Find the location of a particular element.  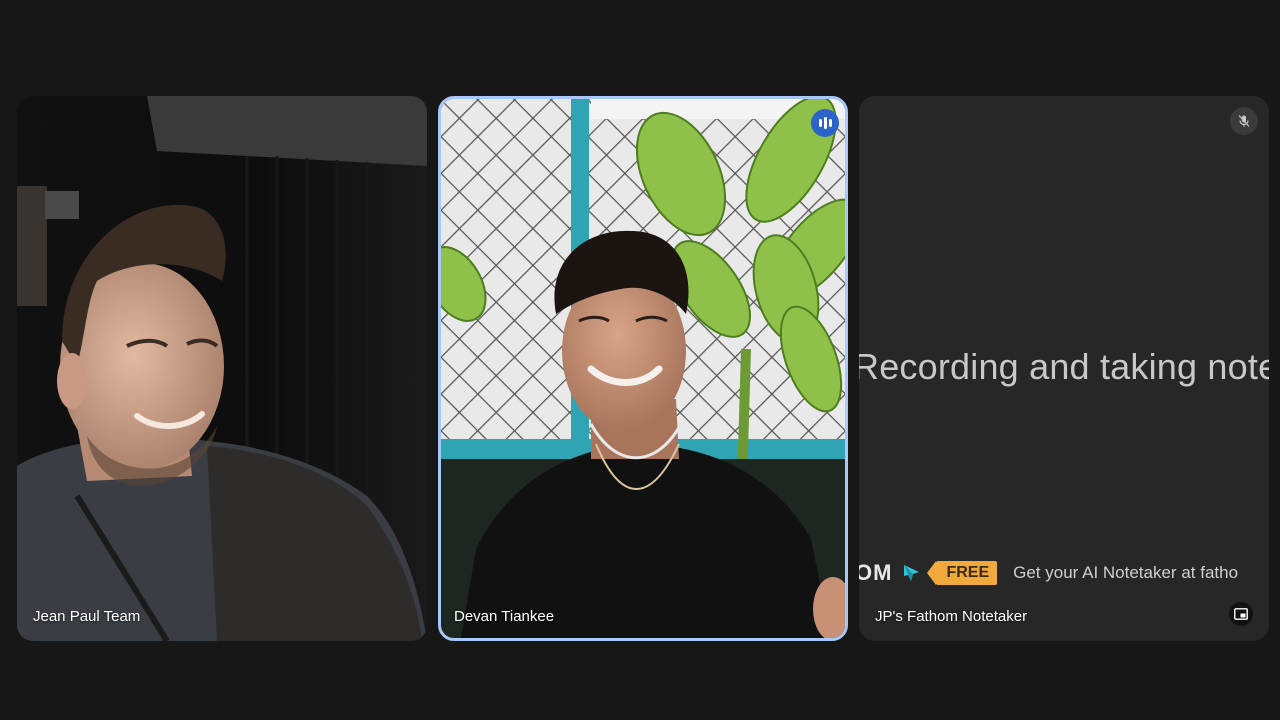

bot-status-heading: Recording and taking notes is located at coordinates (1064, 366).